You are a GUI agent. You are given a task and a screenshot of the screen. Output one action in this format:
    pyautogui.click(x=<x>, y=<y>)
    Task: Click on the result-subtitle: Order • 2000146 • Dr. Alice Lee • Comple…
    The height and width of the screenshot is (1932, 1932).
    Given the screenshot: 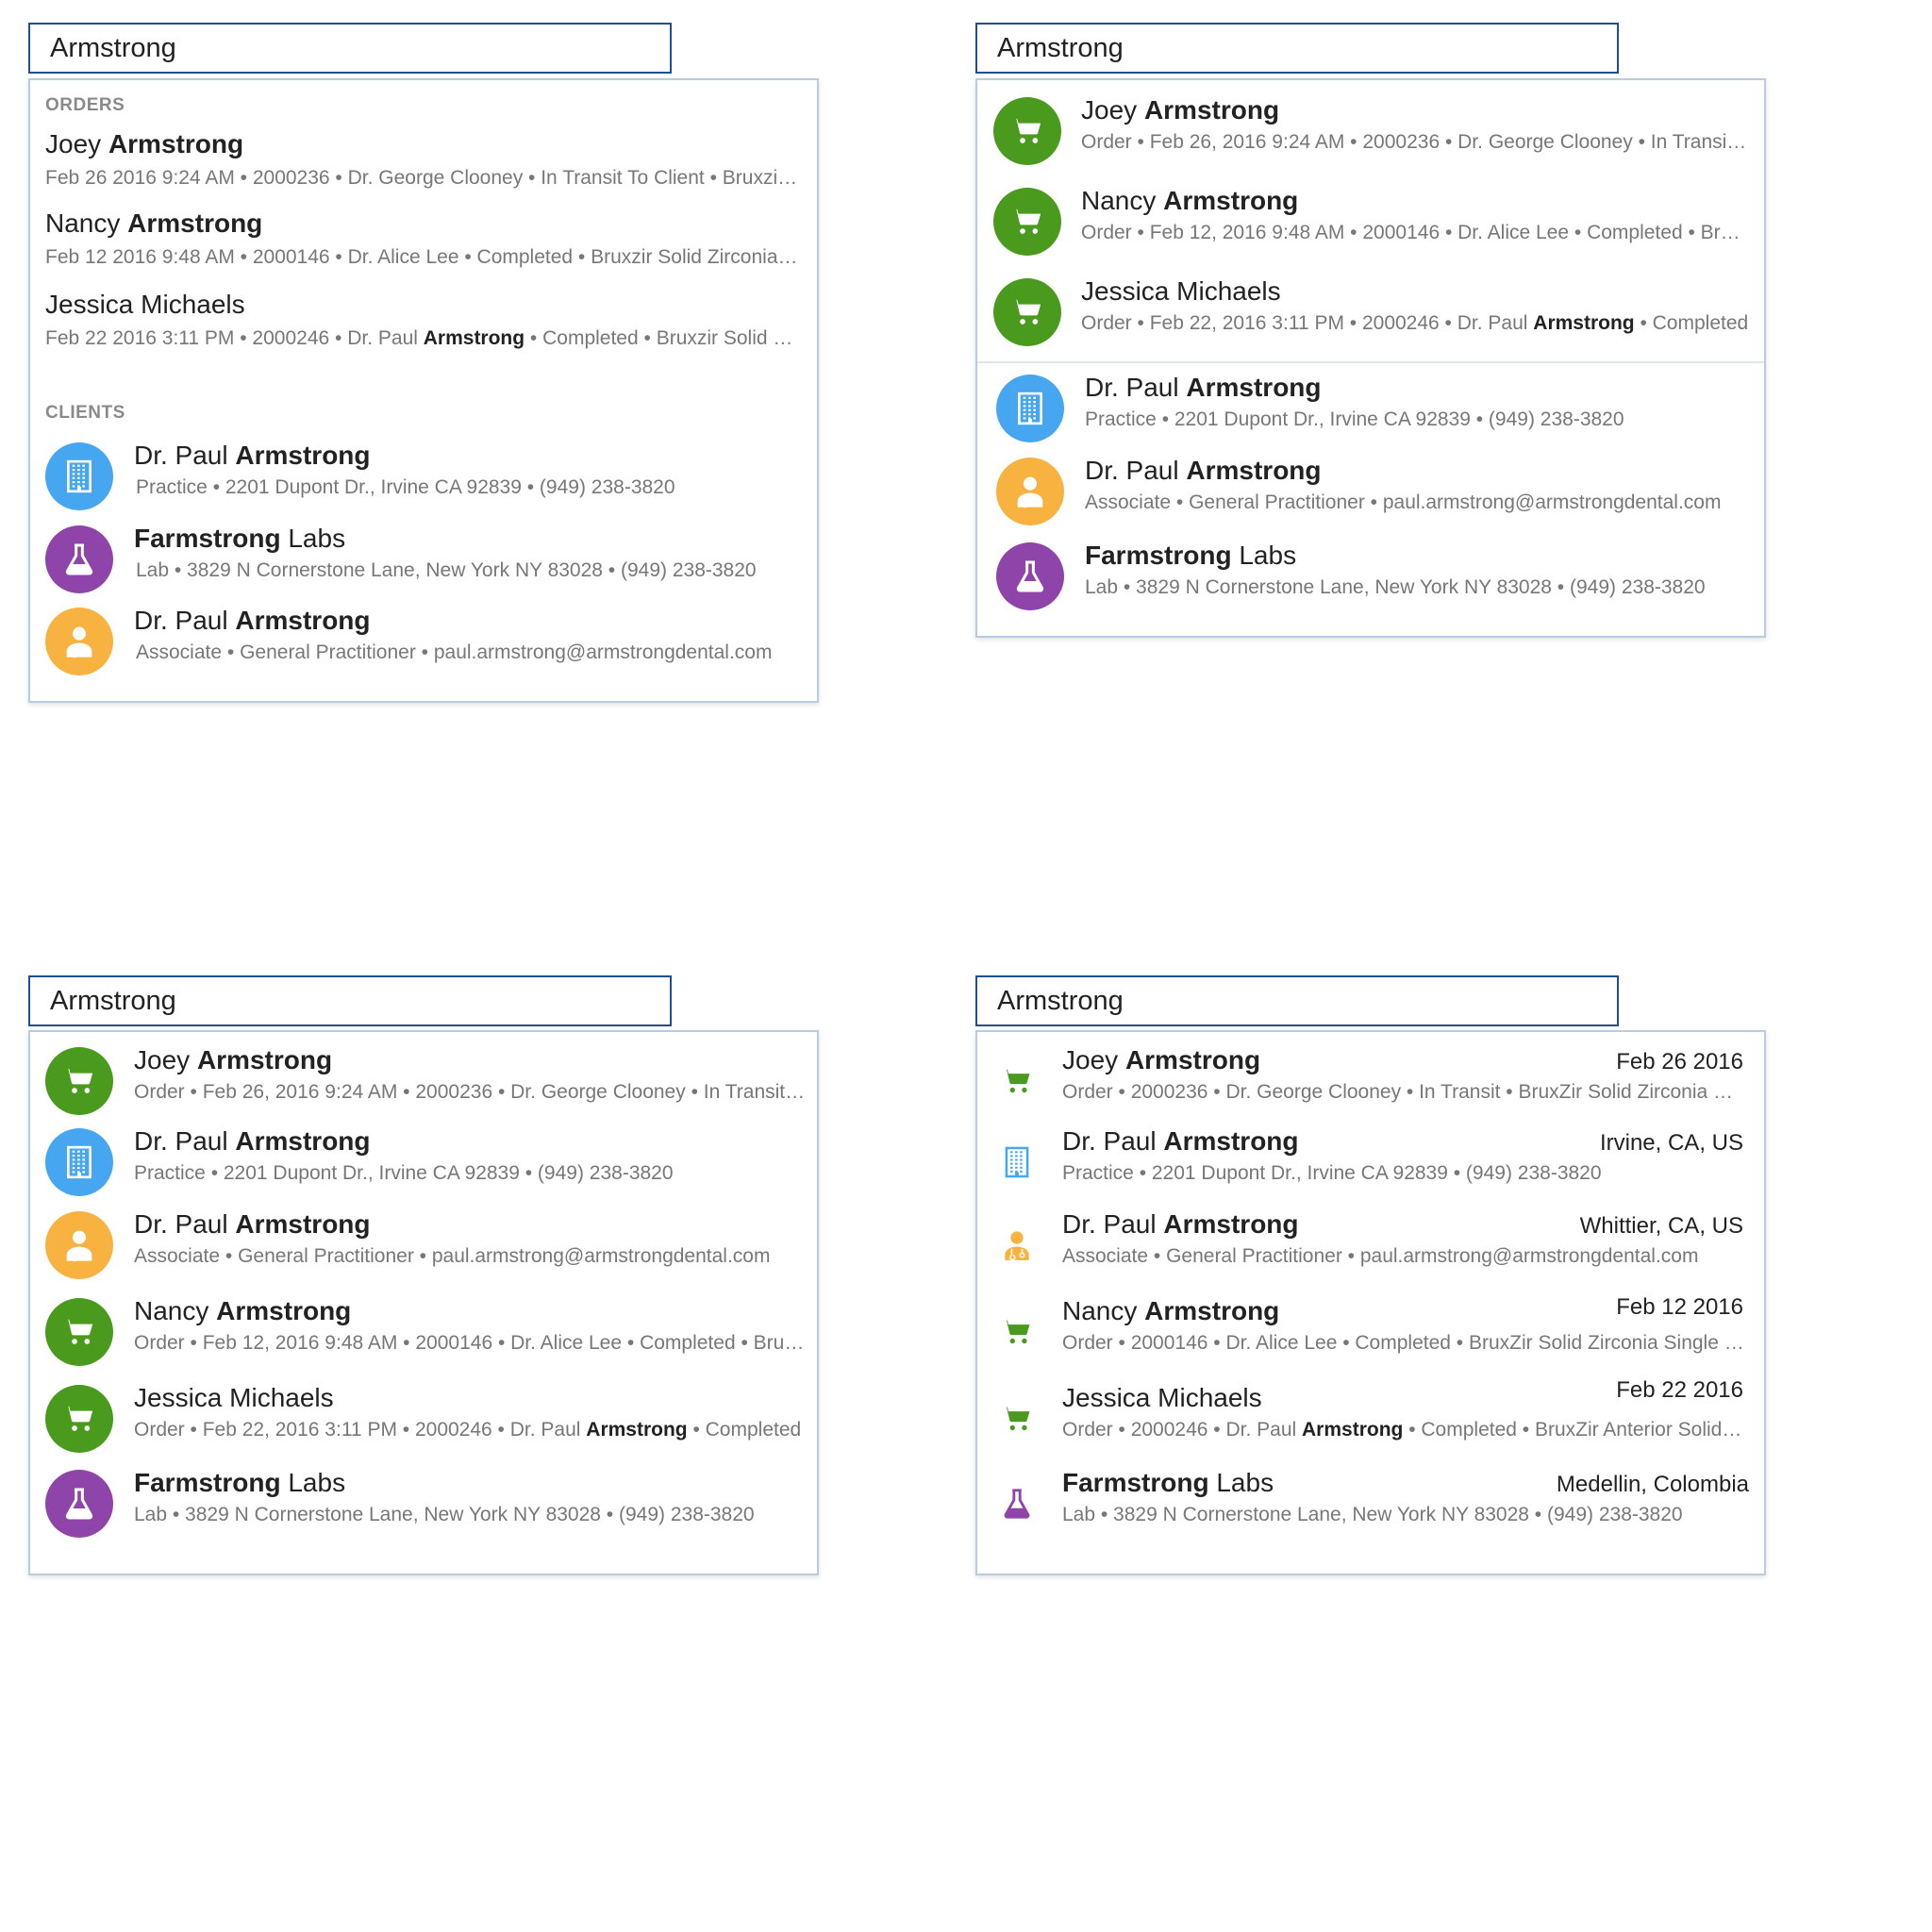 What is the action you would take?
    pyautogui.click(x=1405, y=1343)
    